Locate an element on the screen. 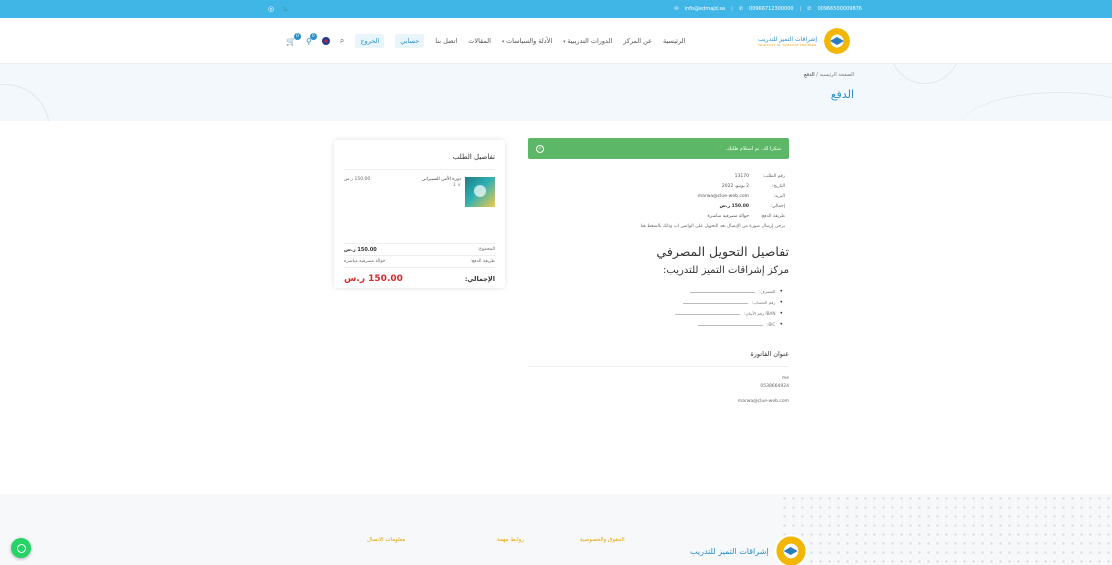 The image size is (1112, 565). nav-courses: الدورات التدريبية is located at coordinates (587, 41).